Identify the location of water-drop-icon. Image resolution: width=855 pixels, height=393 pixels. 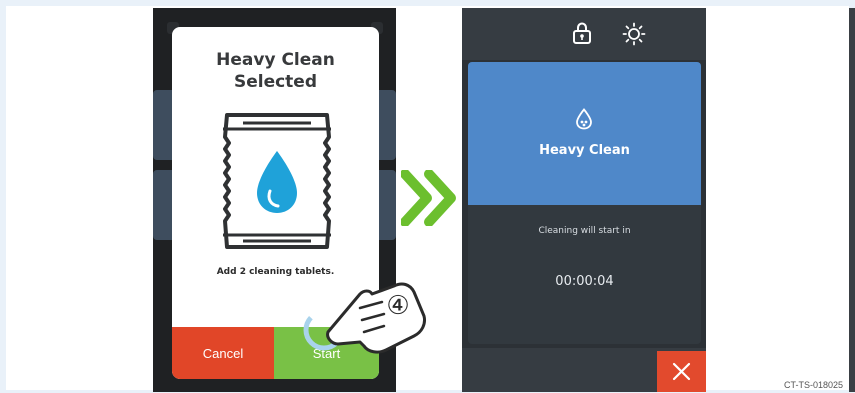
(584, 119).